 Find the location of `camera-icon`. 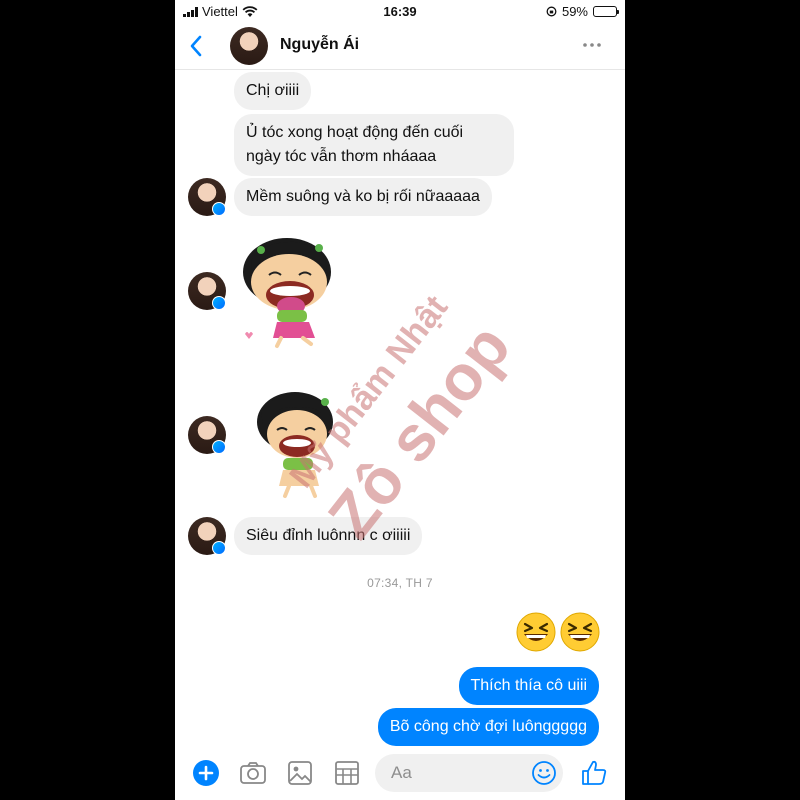

camera-icon is located at coordinates (253, 773).